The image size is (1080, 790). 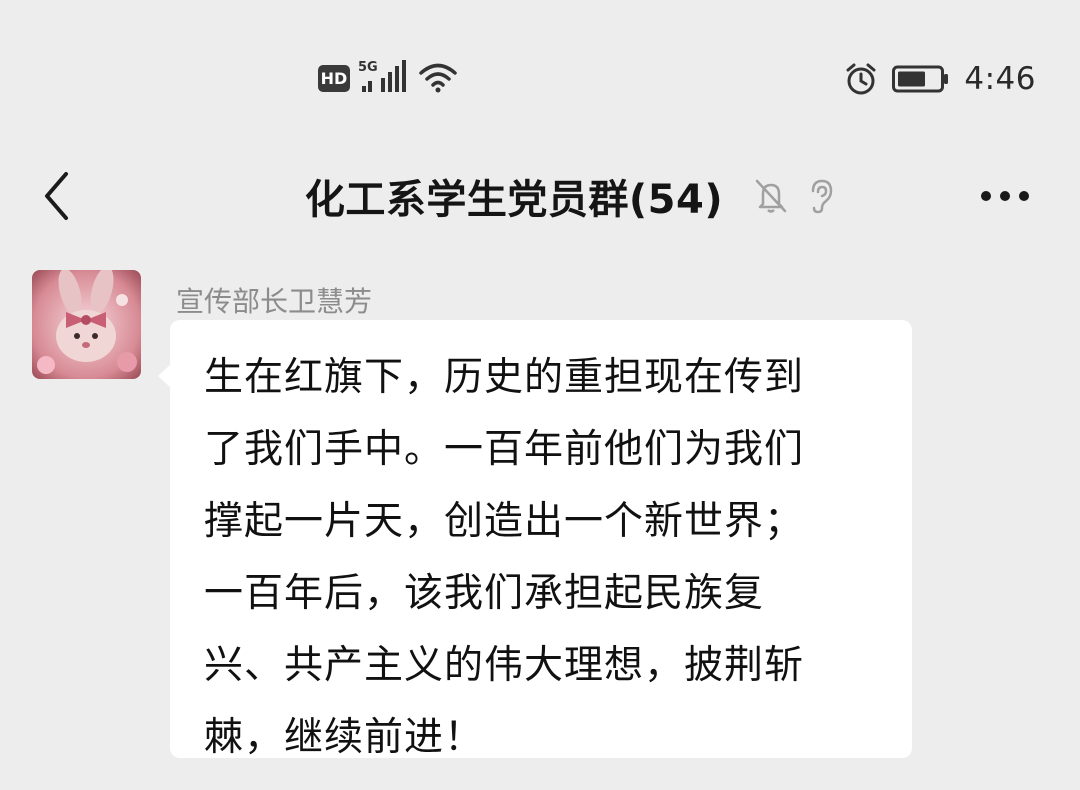 What do you see at coordinates (1000, 79) in the screenshot?
I see `status-time: 4:46` at bounding box center [1000, 79].